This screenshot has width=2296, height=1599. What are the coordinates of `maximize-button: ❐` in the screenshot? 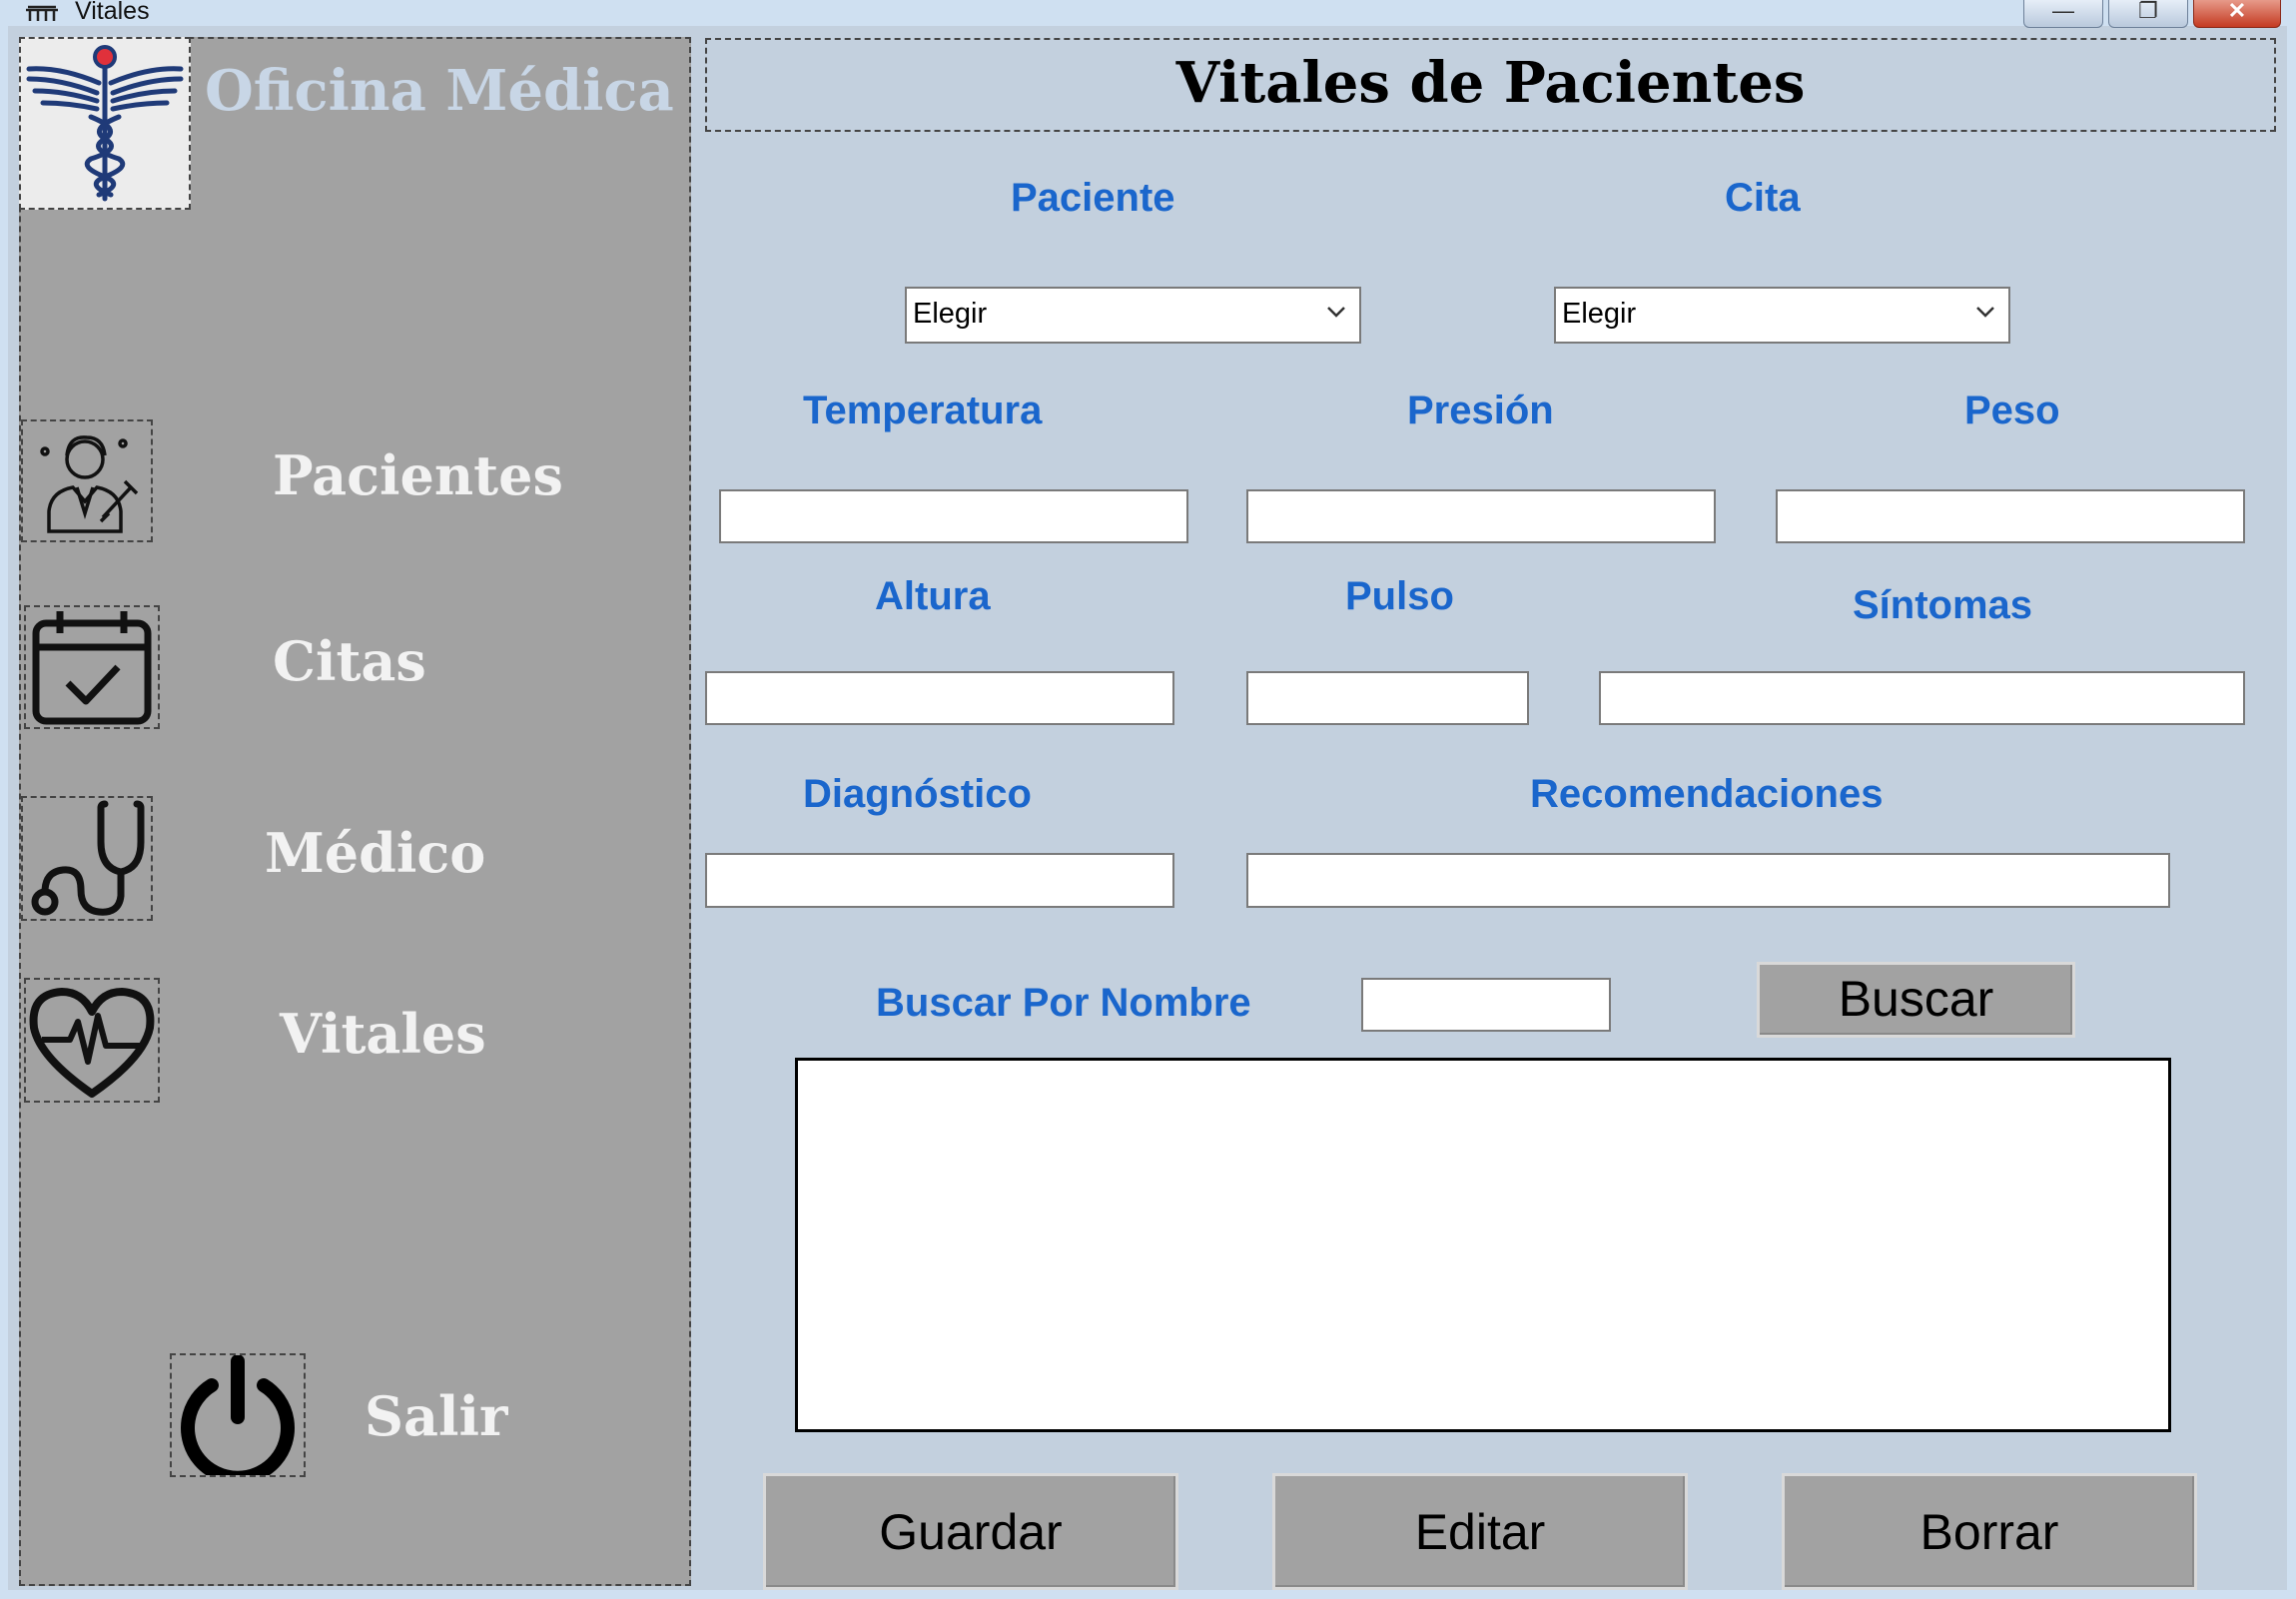 It's located at (2148, 14).